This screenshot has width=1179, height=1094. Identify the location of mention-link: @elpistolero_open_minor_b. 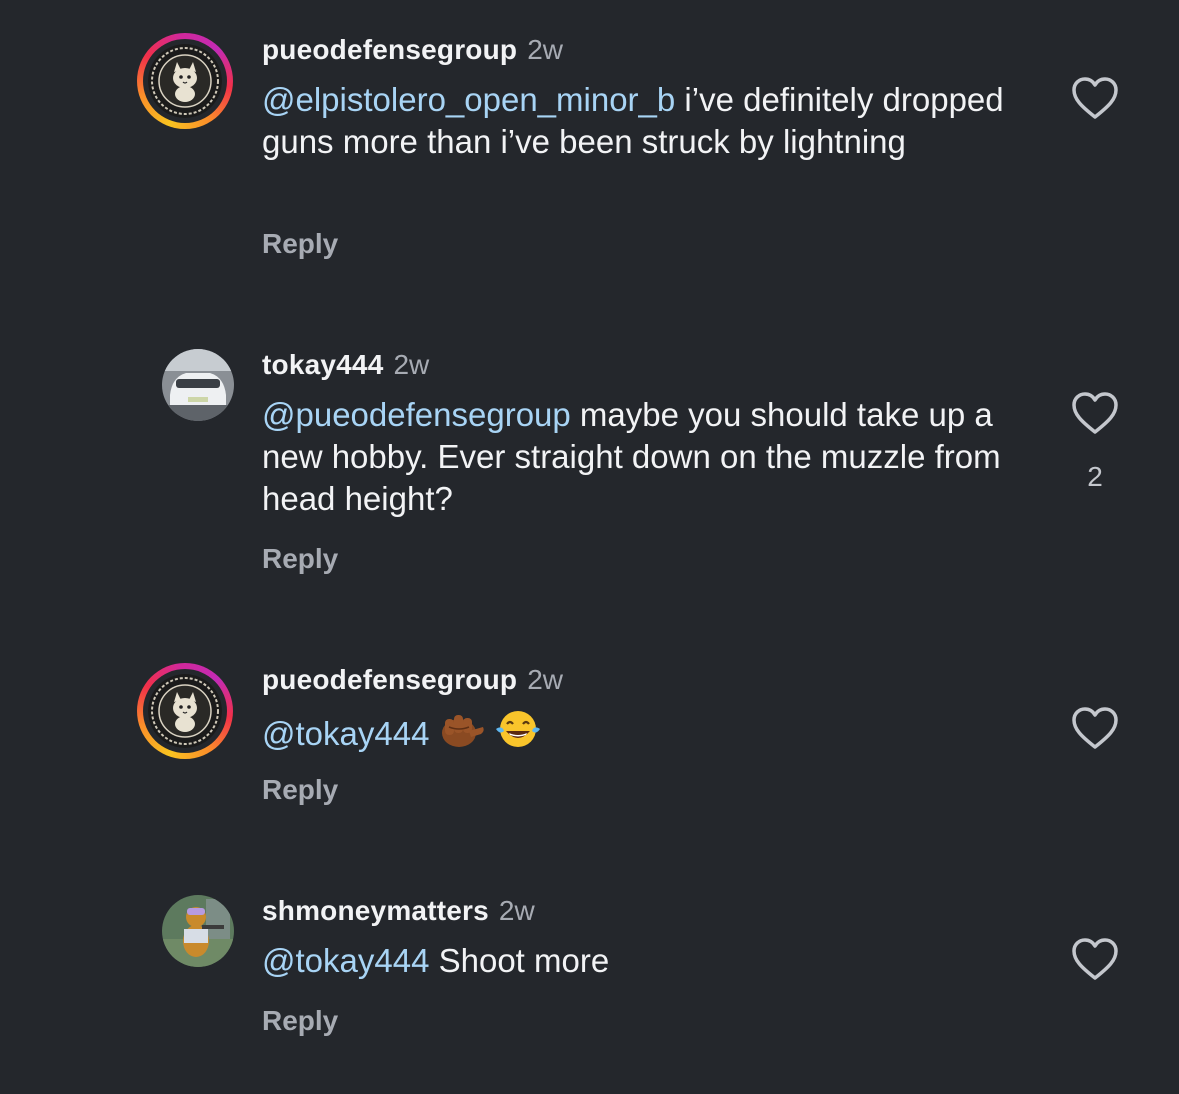
(468, 99).